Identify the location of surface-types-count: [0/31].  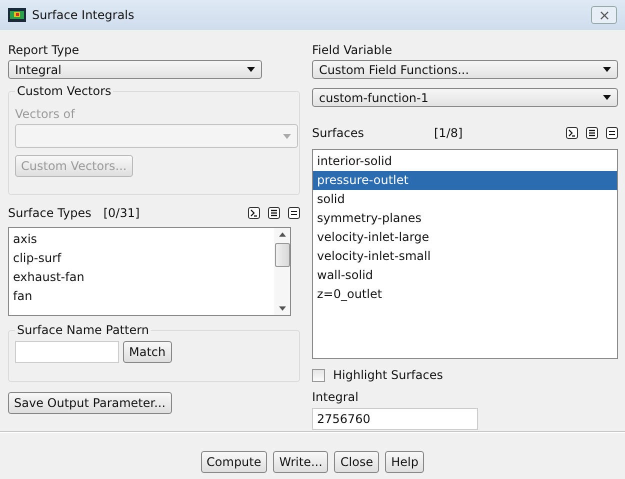
(121, 213).